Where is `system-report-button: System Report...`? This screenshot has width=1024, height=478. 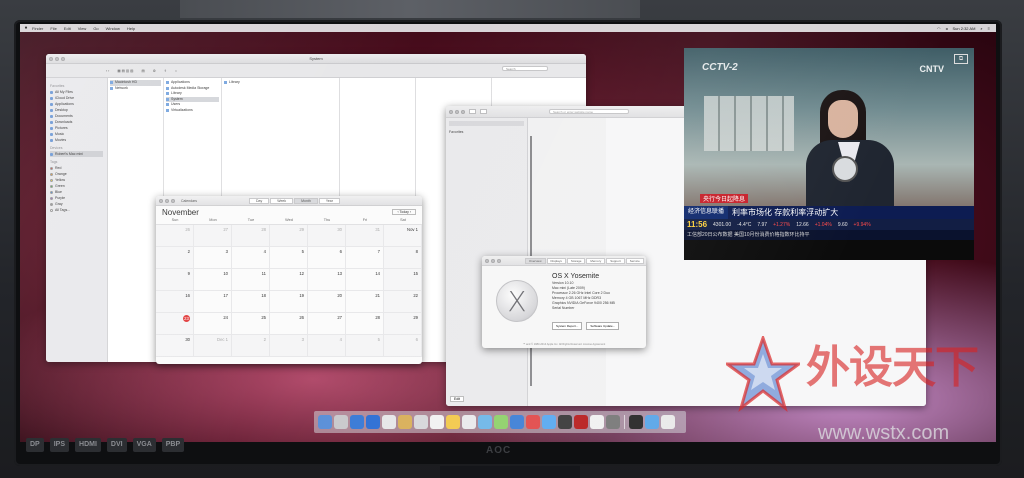 system-report-button: System Report... is located at coordinates (567, 326).